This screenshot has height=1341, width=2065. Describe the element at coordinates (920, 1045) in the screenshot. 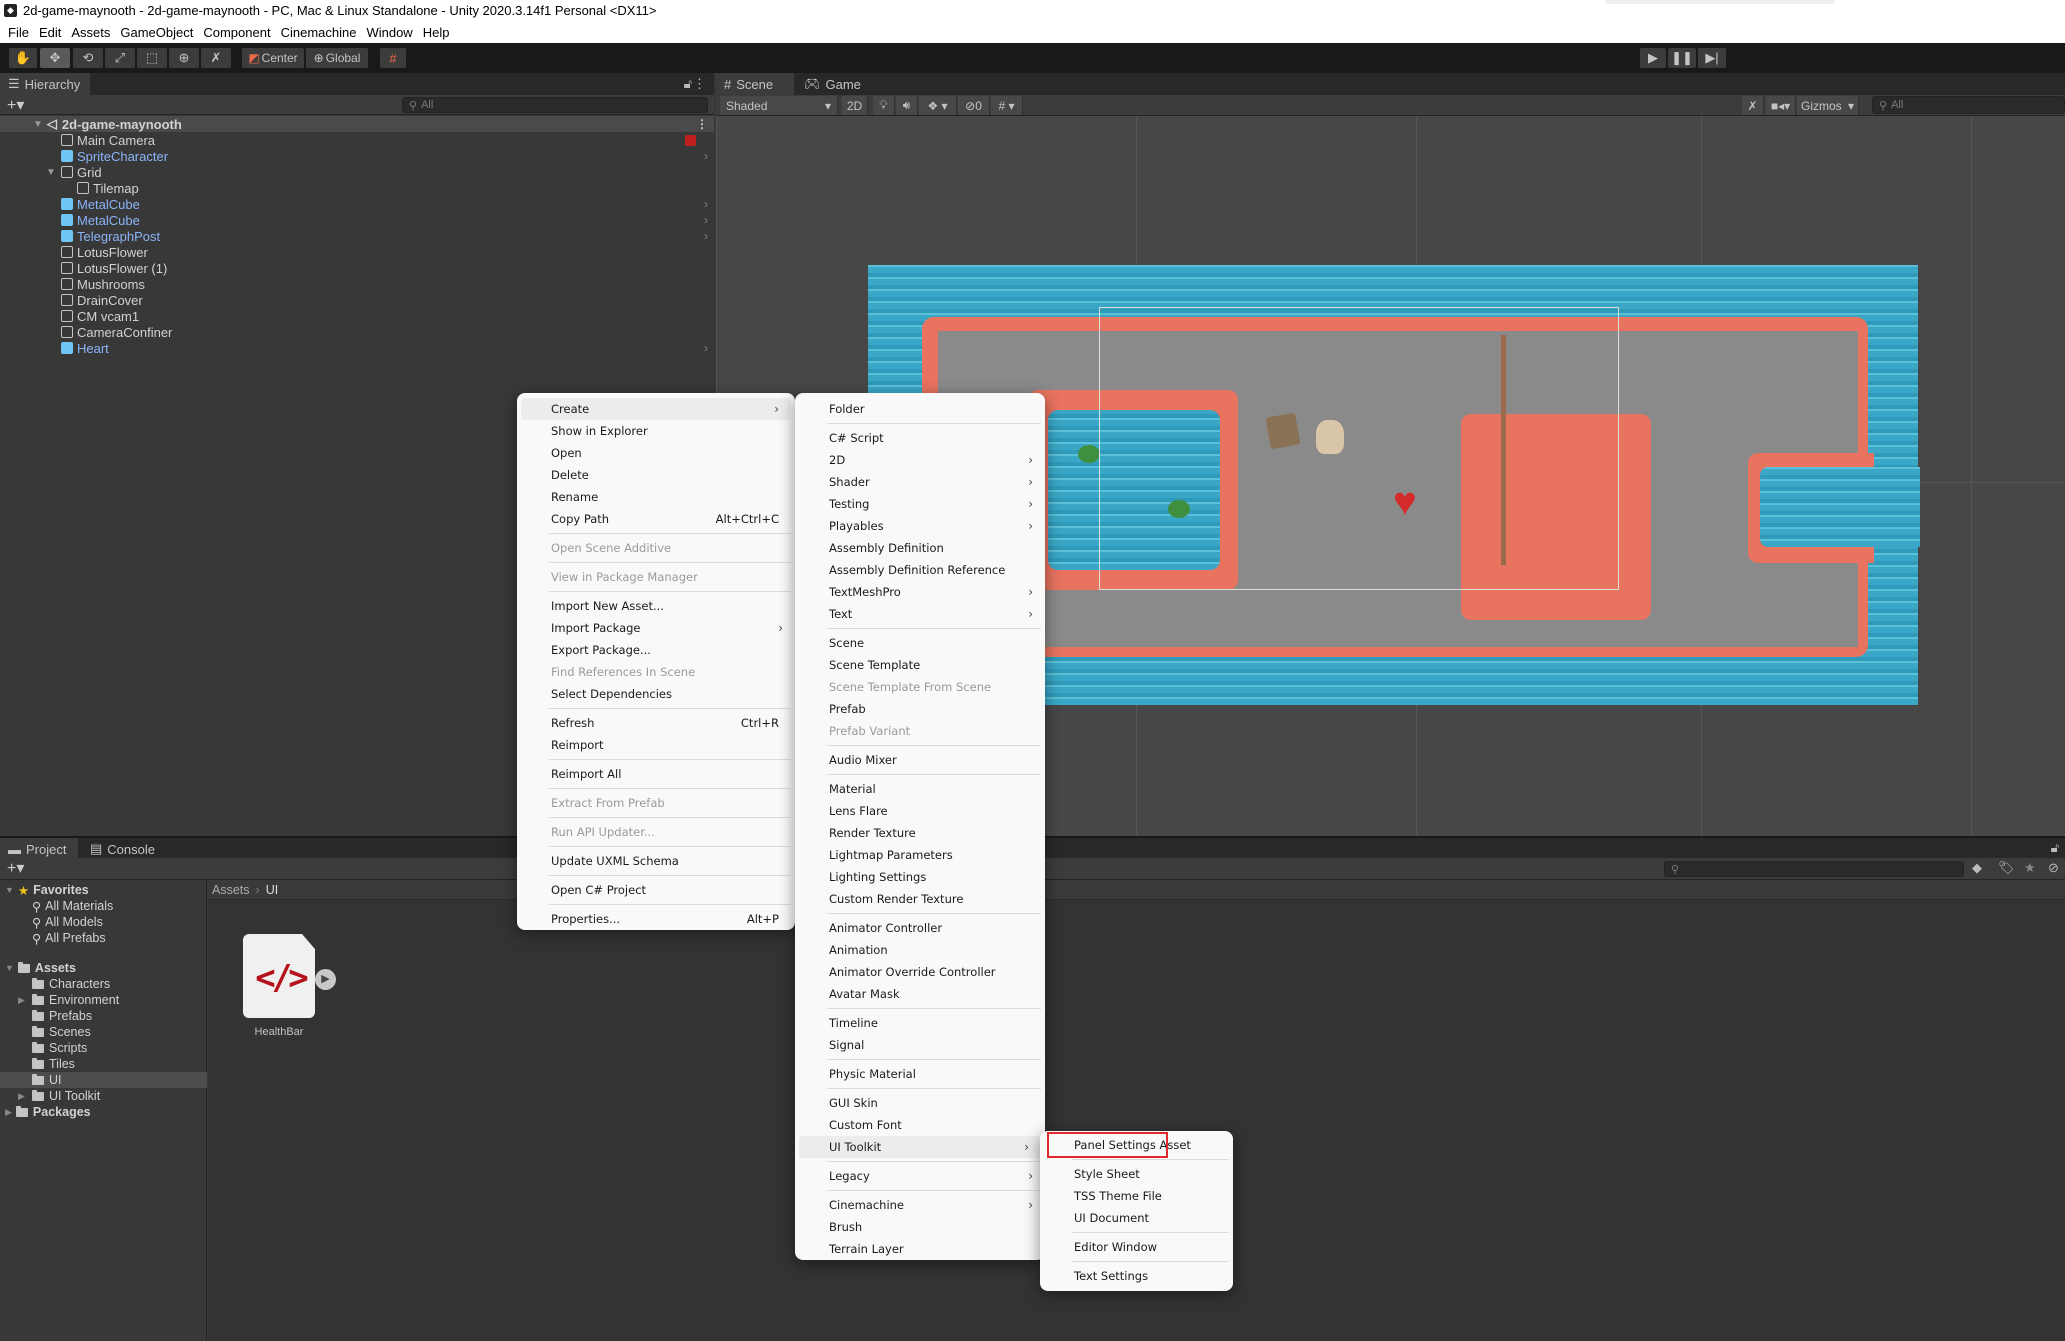

I see `menu-item-signal: Signal` at that location.